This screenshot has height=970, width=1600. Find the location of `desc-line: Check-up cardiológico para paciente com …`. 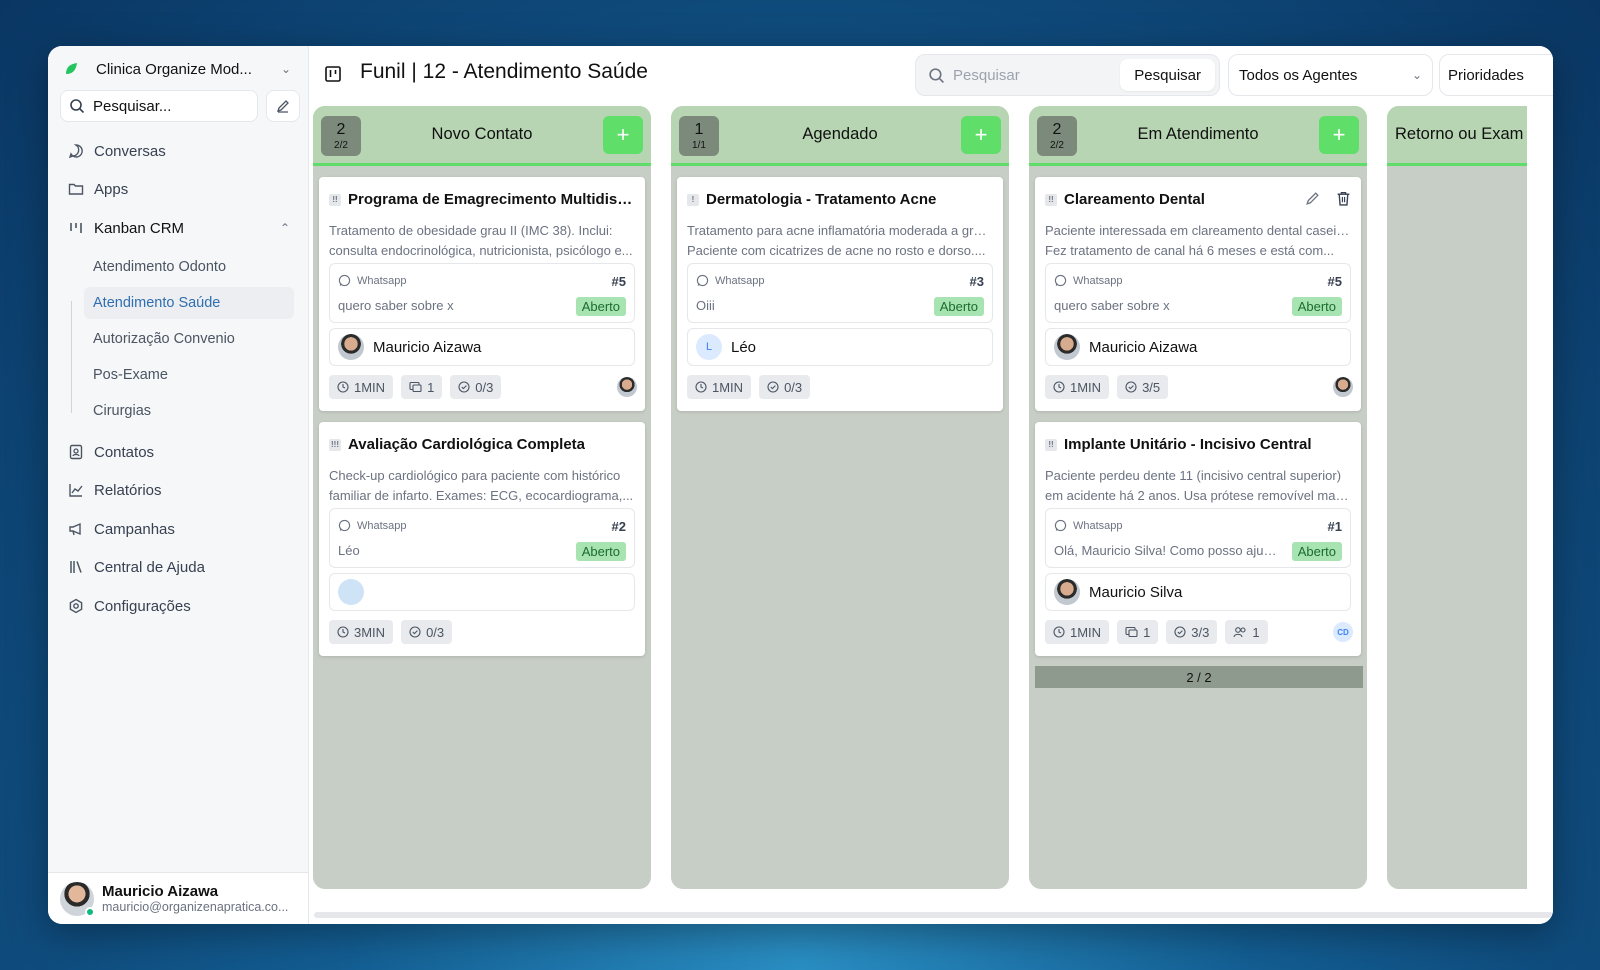

desc-line: Check-up cardiológico para paciente com … is located at coordinates (475, 475).